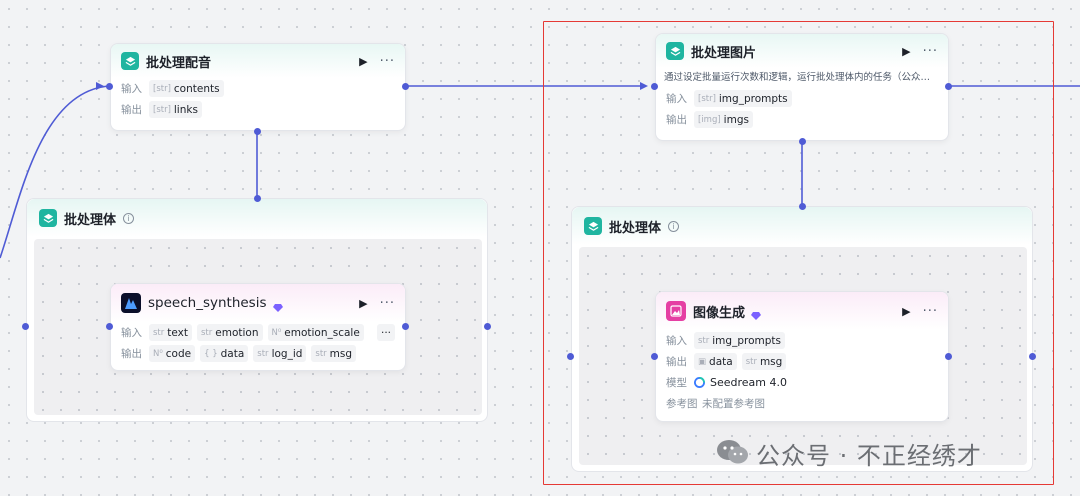 Image resolution: width=1080 pixels, height=496 pixels. I want to click on param-name: links, so click(185, 109).